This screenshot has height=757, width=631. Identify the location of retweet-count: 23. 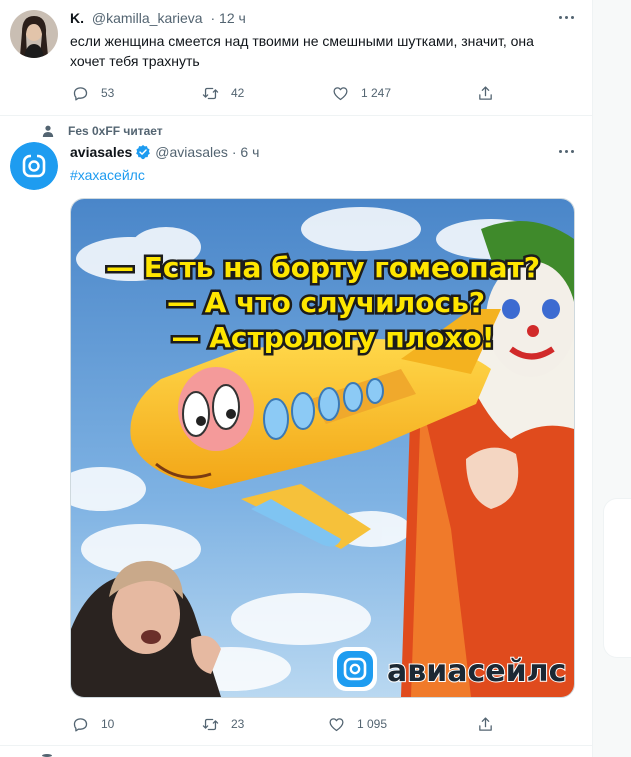
(238, 724).